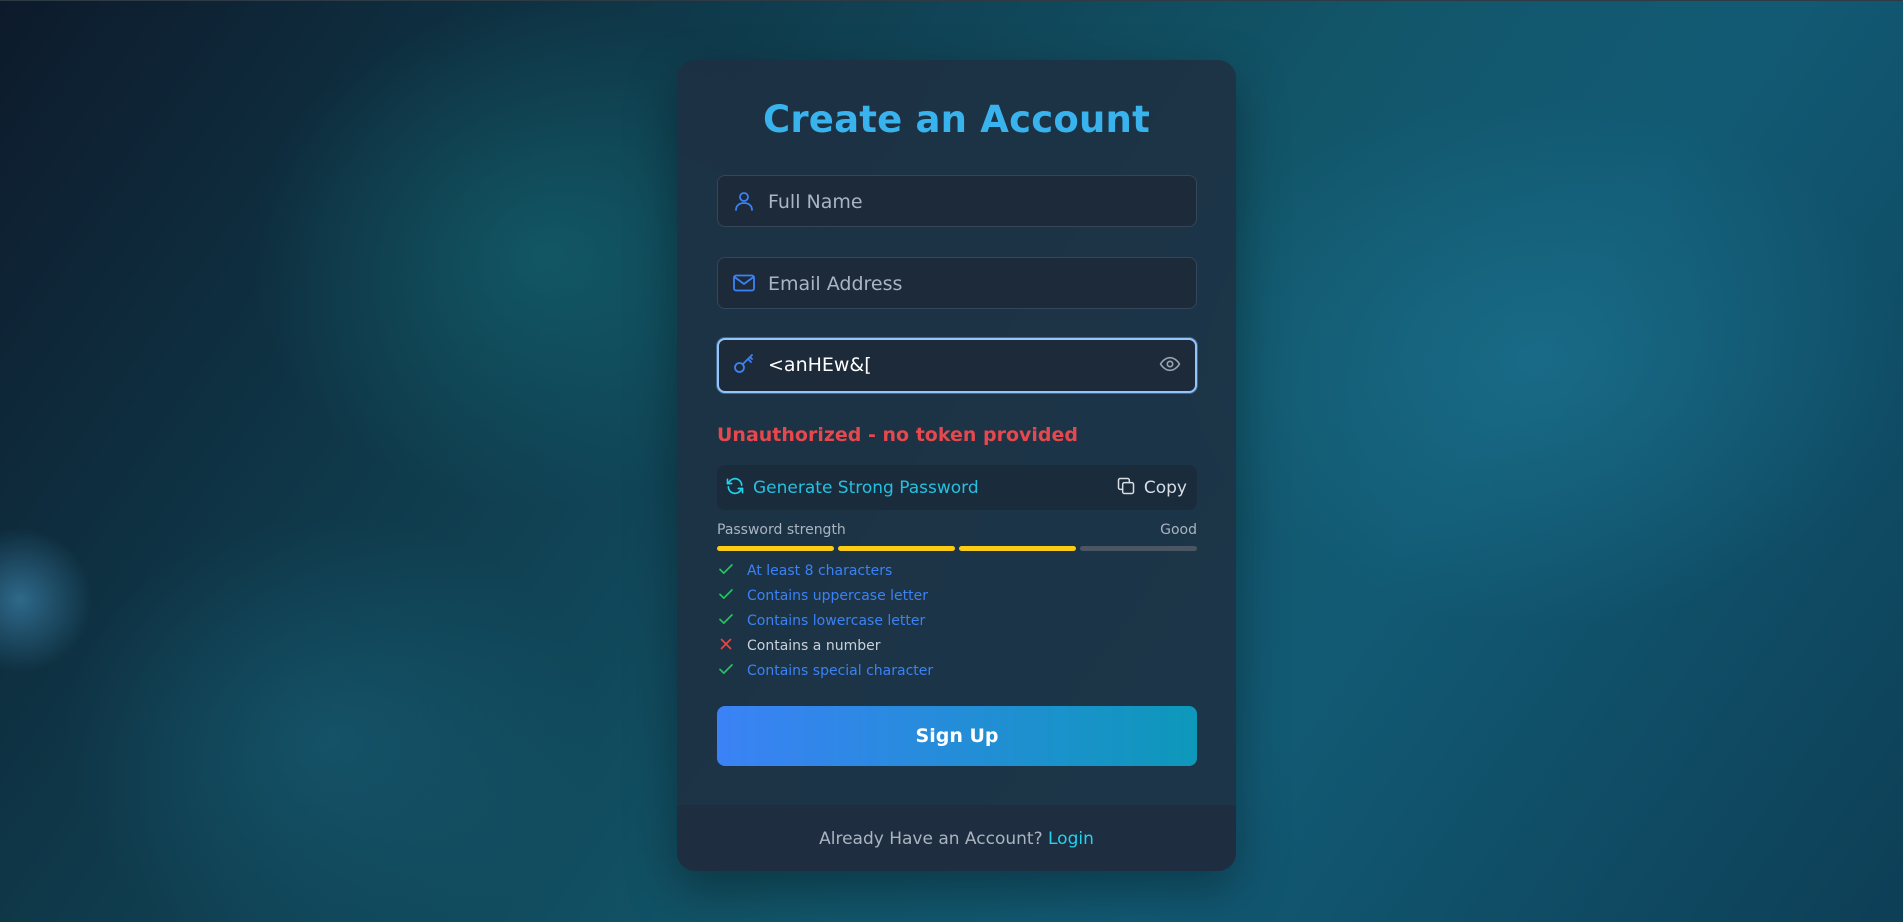  Describe the element at coordinates (744, 364) in the screenshot. I see `key-icon` at that location.